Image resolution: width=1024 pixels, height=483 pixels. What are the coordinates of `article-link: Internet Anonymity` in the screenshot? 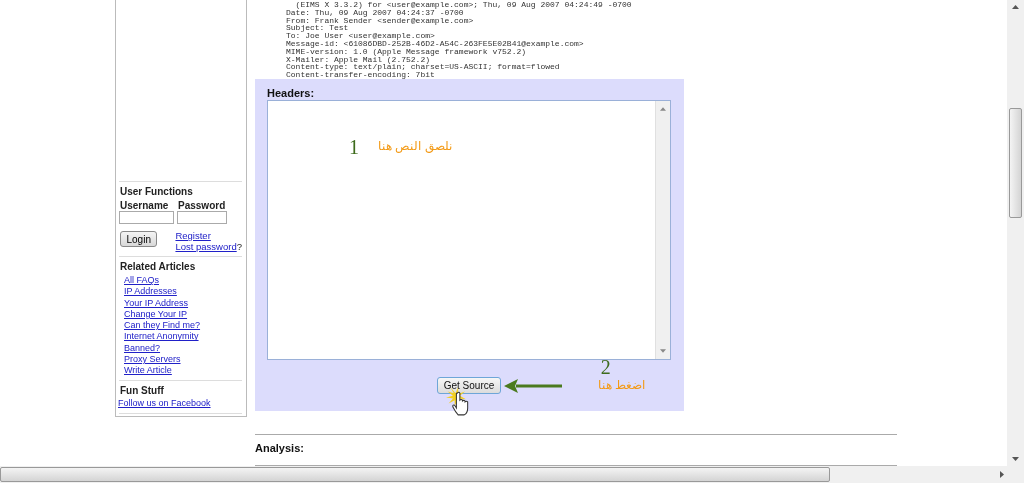 It's located at (183, 337).